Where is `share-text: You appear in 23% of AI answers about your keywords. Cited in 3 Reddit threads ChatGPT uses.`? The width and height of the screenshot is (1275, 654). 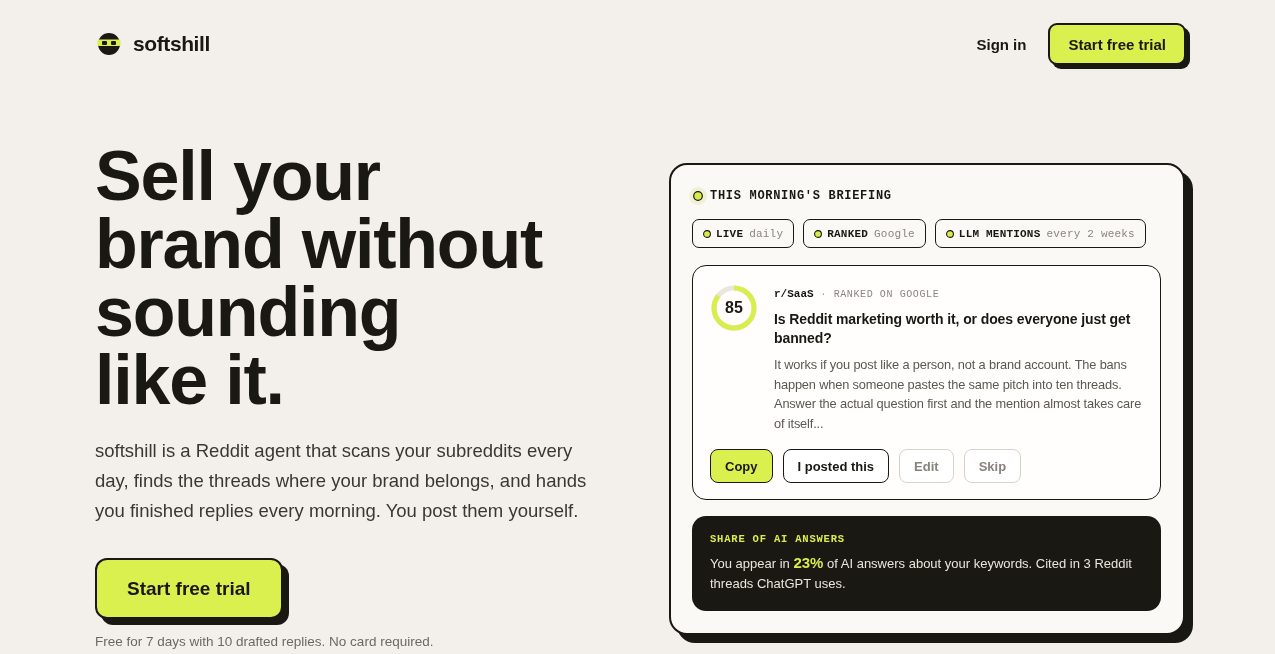 share-text: You appear in 23% of AI answers about your keywords. Cited in 3 Reddit threads ChatGPT uses. is located at coordinates (921, 573).